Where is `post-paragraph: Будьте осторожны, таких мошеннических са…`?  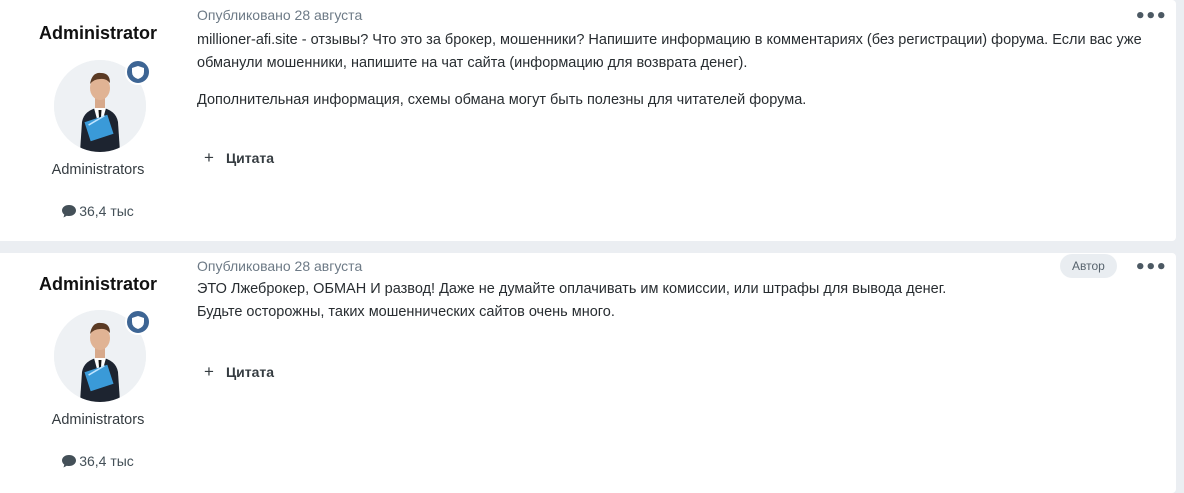
post-paragraph: Будьте осторожны, таких мошеннических са… is located at coordinates (406, 311).